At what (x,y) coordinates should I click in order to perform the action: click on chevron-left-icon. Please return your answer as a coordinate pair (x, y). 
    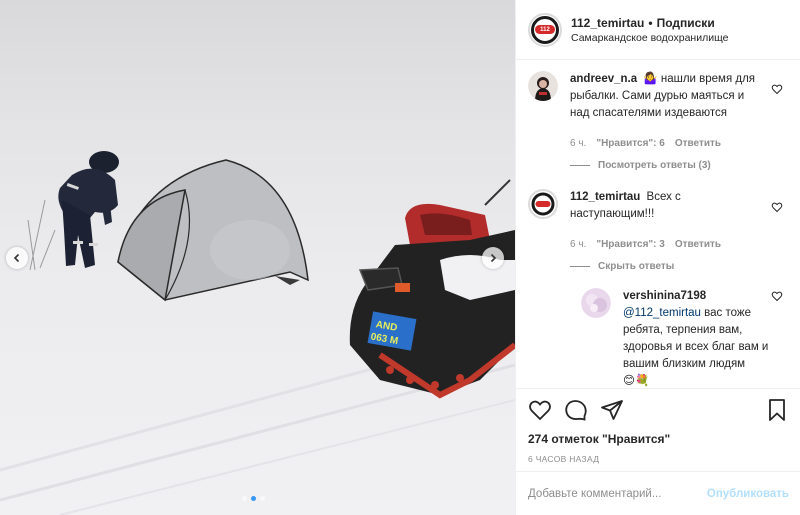
    Looking at the image, I should click on (16, 258).